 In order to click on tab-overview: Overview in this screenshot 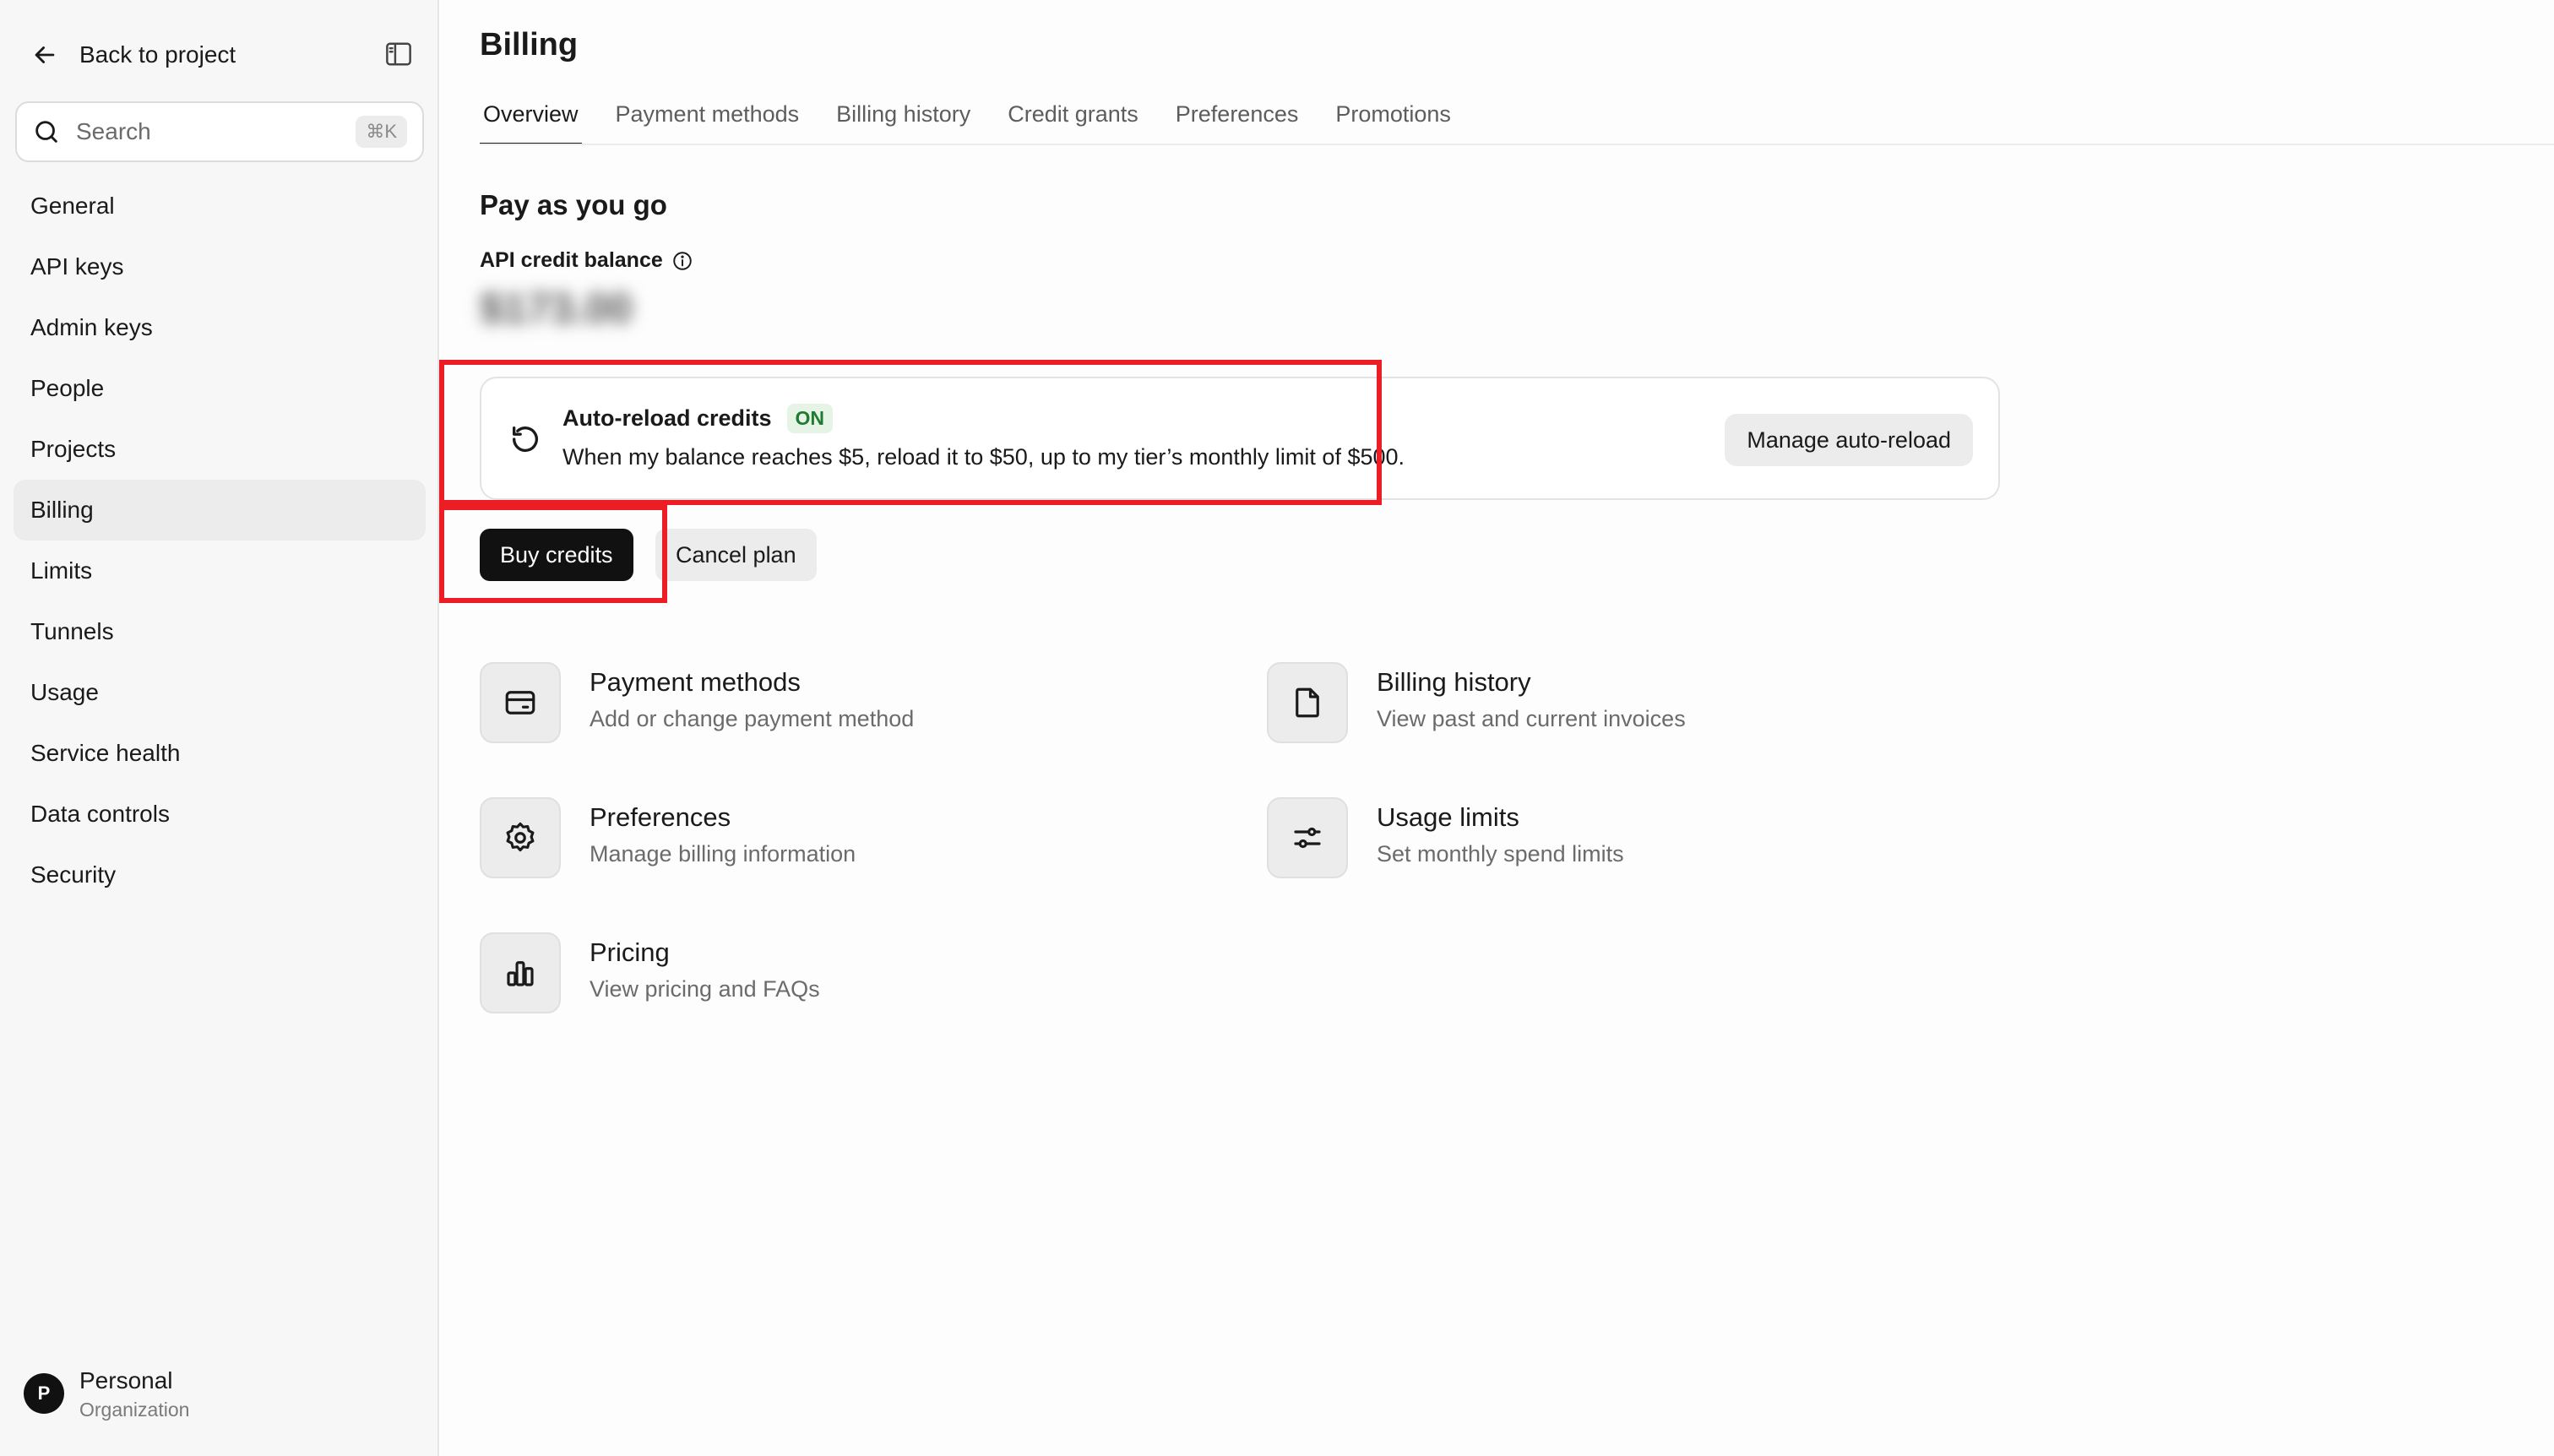, I will do `click(531, 120)`.